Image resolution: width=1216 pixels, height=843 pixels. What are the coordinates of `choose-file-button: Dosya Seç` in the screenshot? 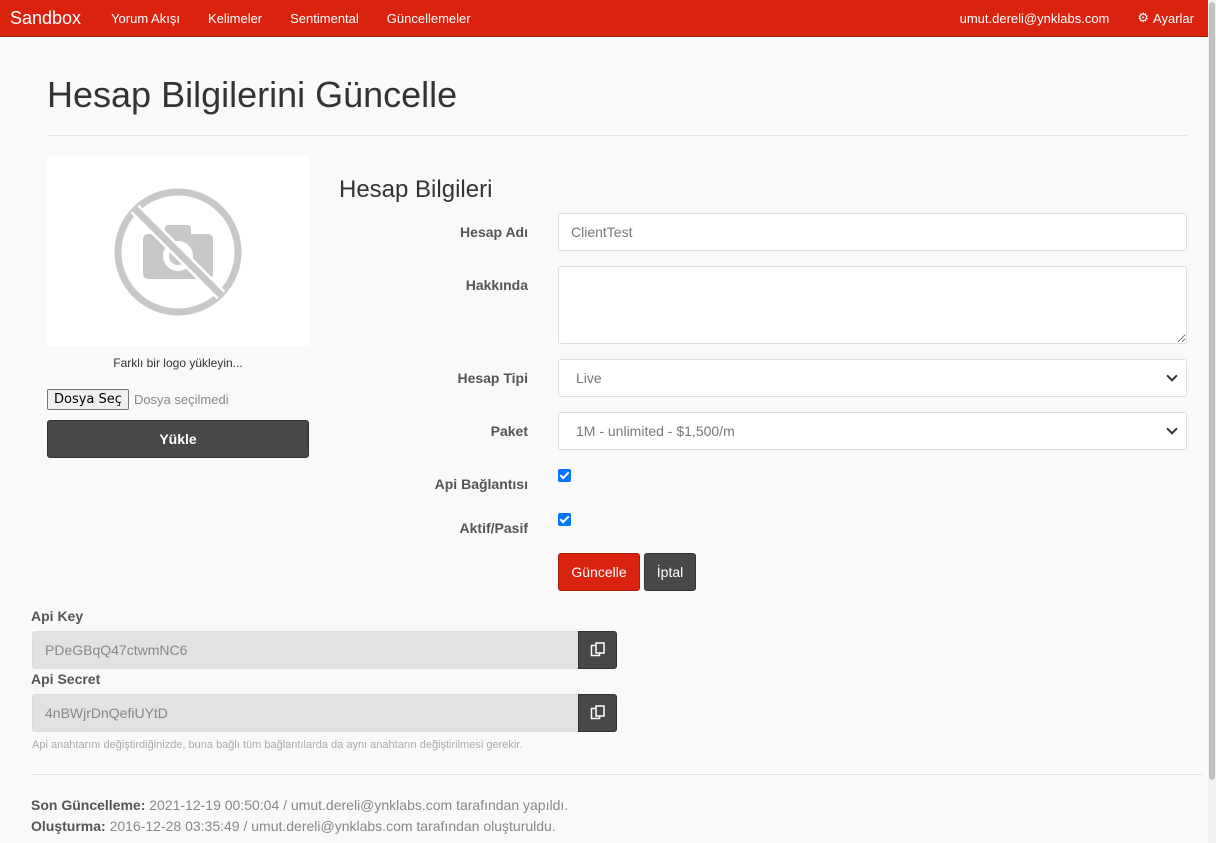 It's located at (88, 399).